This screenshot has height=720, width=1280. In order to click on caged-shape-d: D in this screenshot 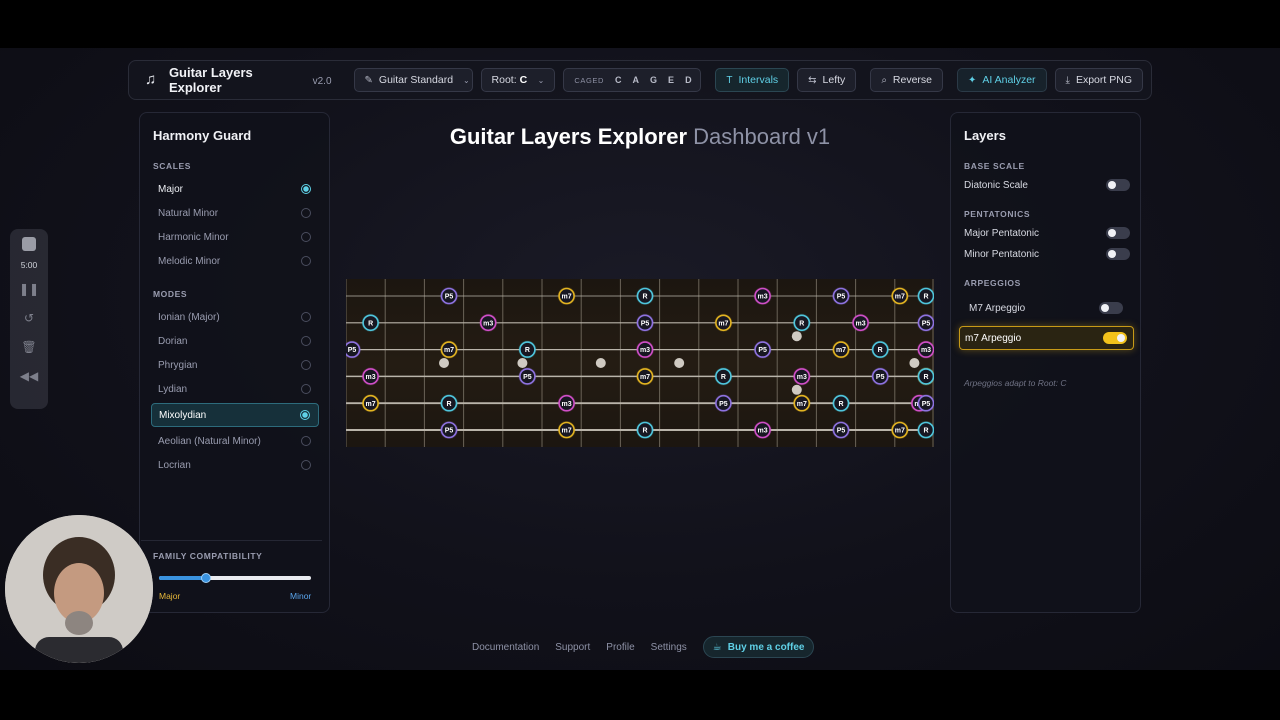, I will do `click(688, 80)`.